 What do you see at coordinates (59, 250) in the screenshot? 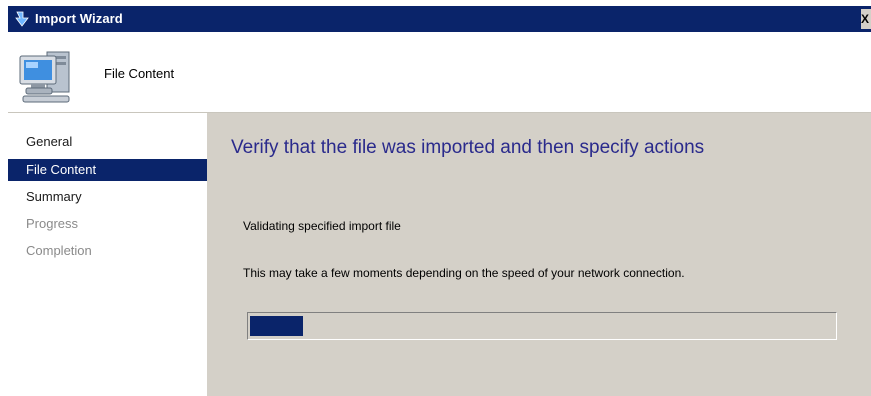
I see `nav-item-completion: Completion` at bounding box center [59, 250].